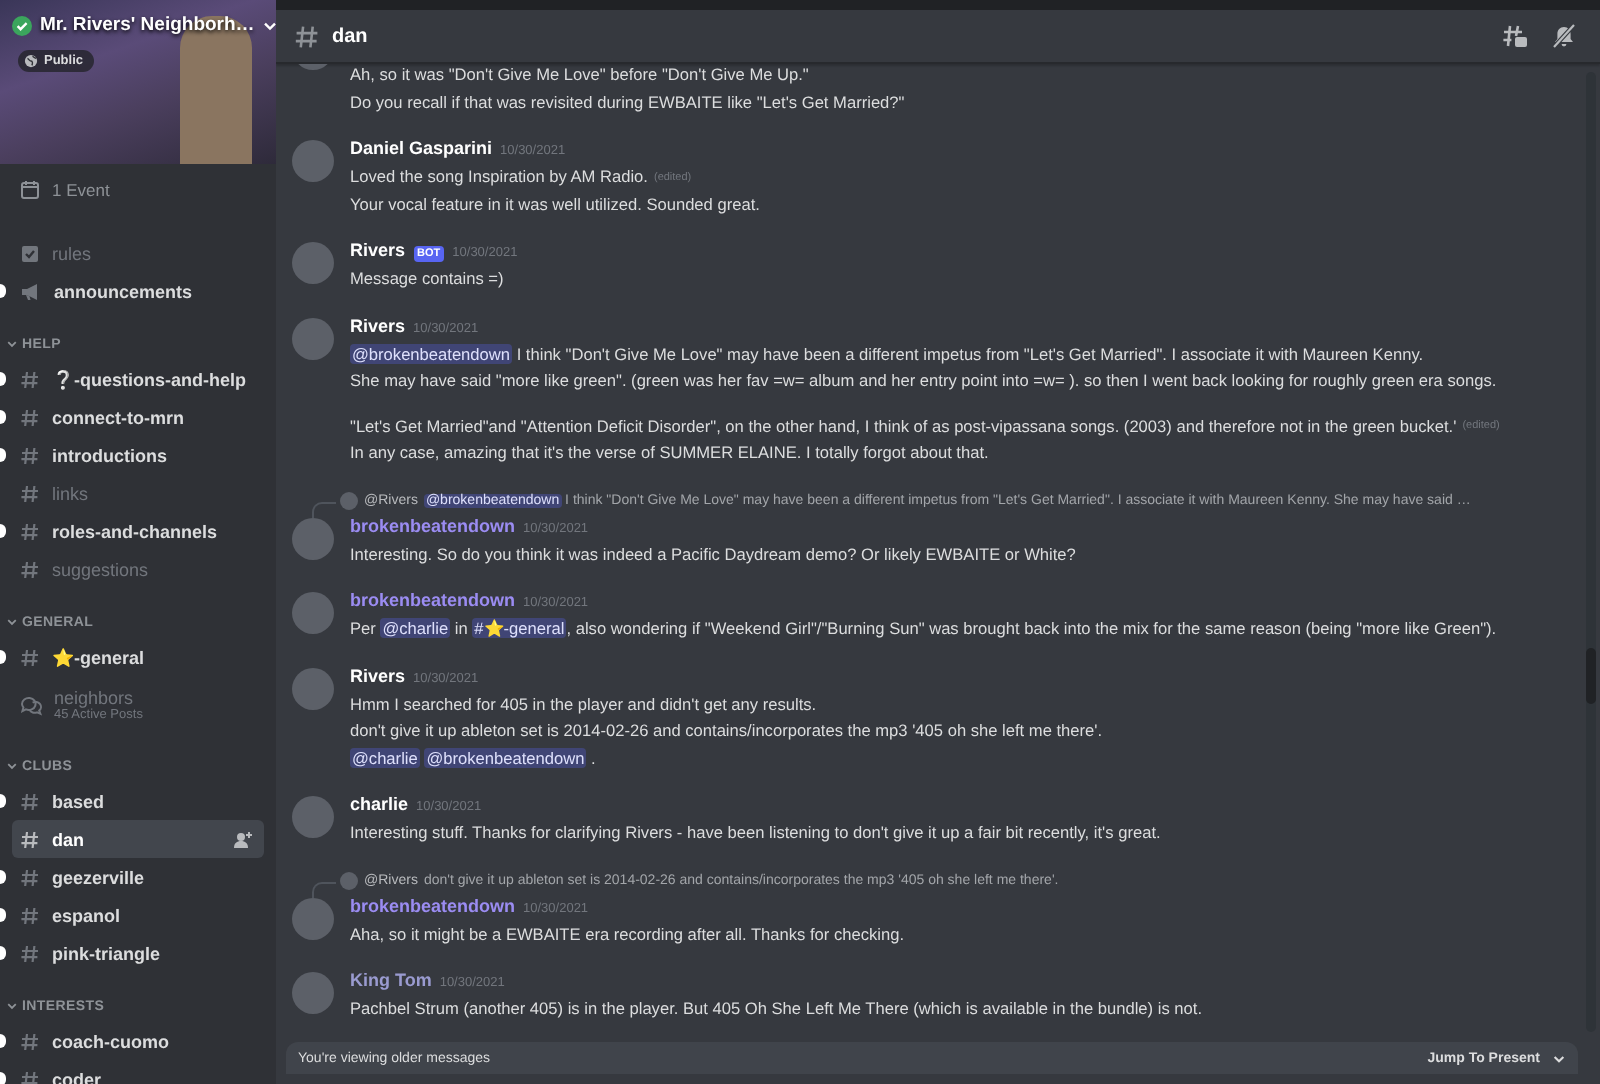  I want to click on bell-off-icon, so click(1564, 36).